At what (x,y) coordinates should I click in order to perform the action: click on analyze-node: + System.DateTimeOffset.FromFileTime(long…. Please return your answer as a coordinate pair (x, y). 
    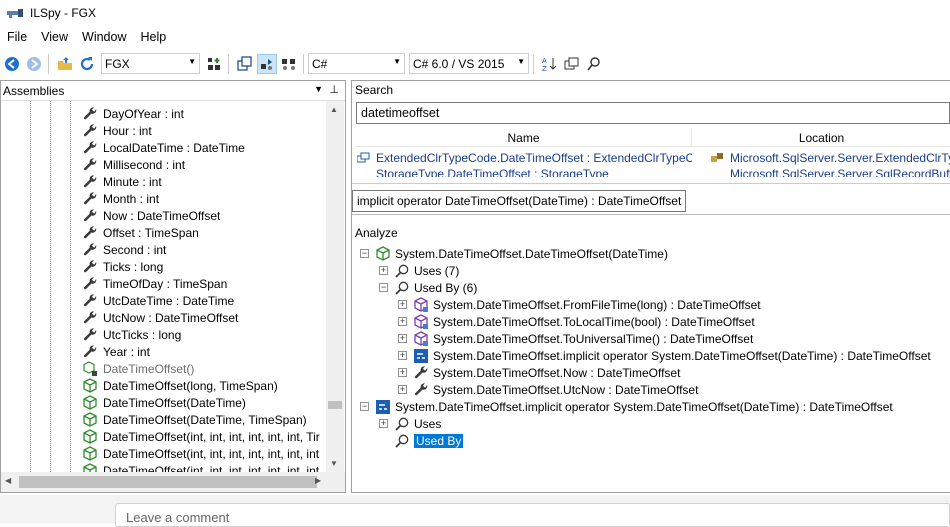
    Looking at the image, I should click on (579, 304).